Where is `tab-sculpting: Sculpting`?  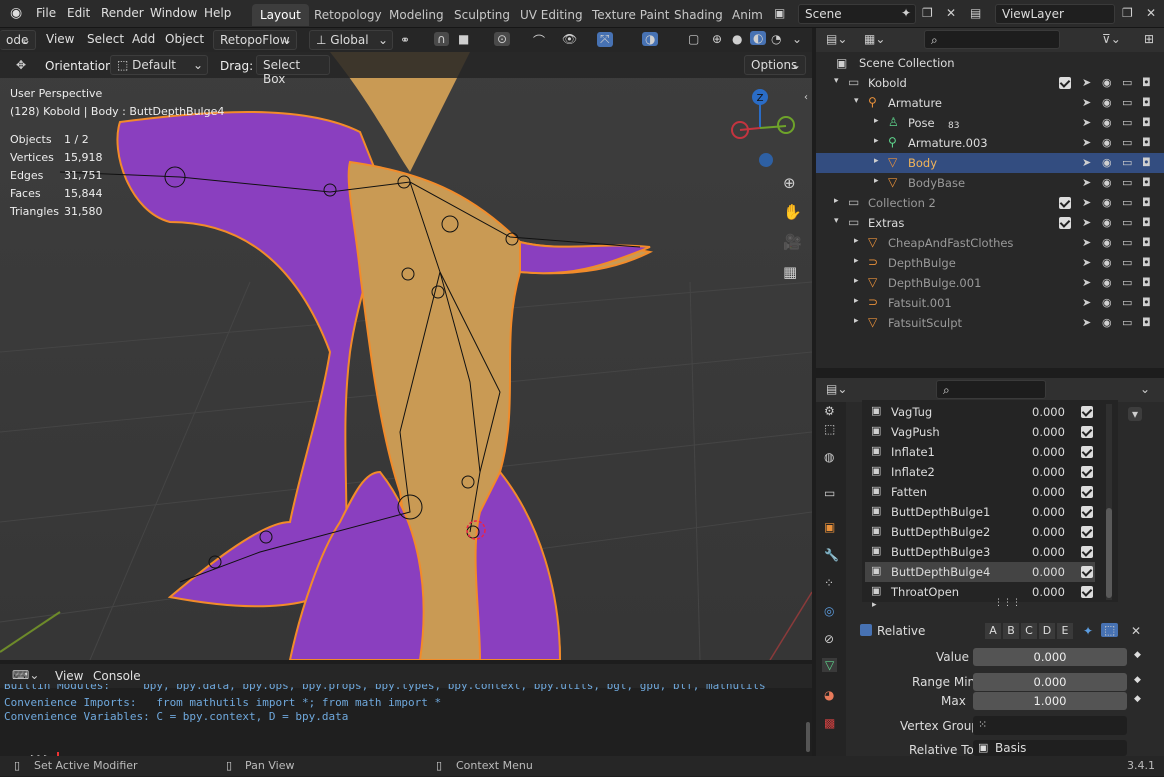
tab-sculpting: Sculpting is located at coordinates (482, 15).